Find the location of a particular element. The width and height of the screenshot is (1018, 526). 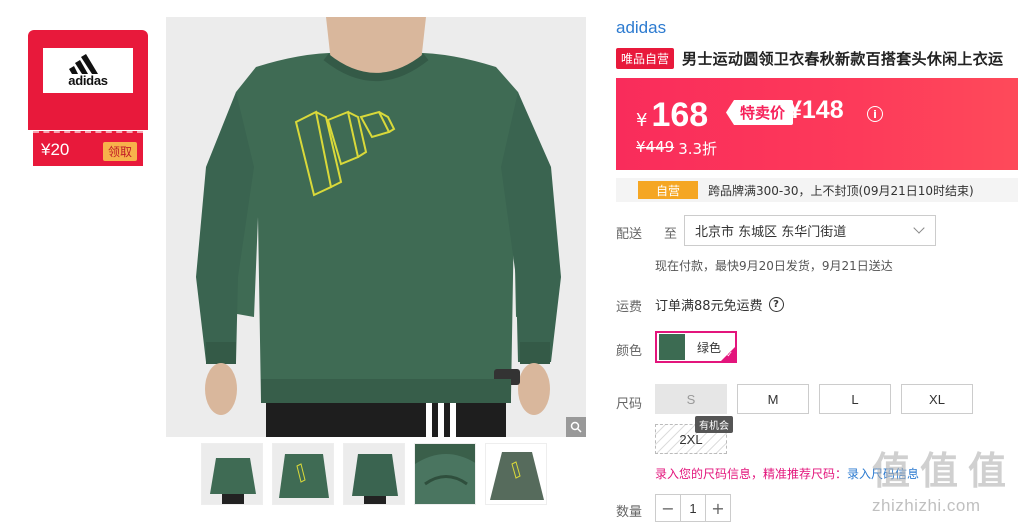

quantity-stepper: − 1 + is located at coordinates (693, 508).